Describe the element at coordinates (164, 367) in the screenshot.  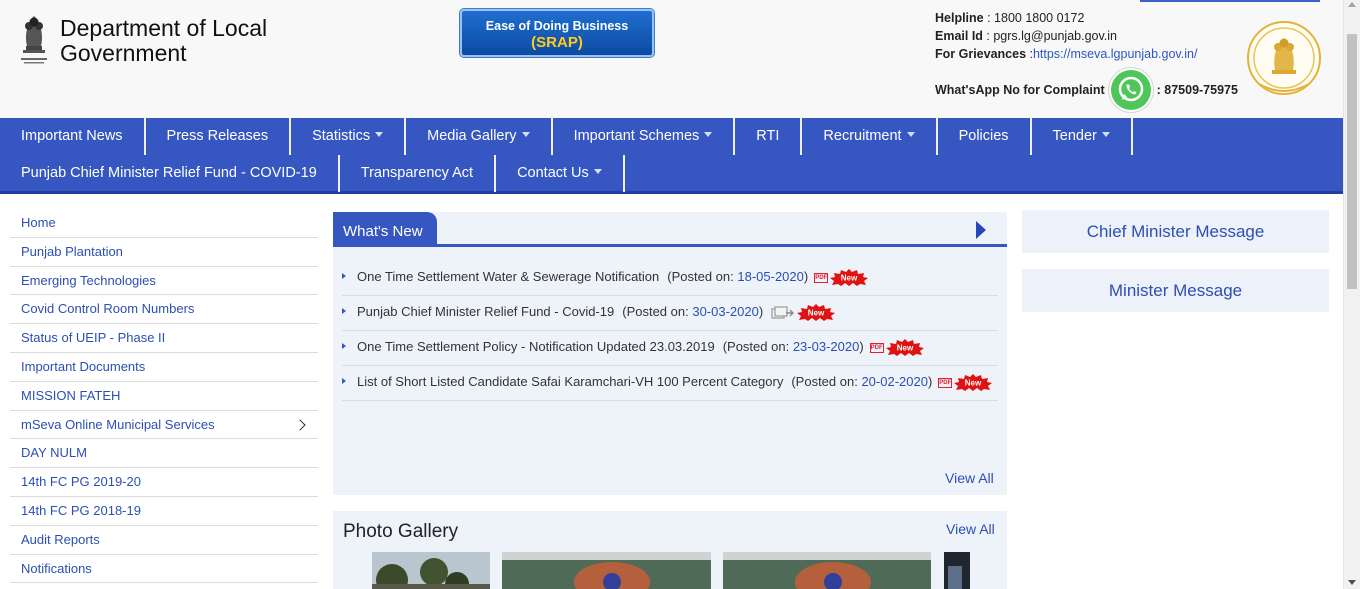
I see `sidebar-item-important-documents: Important Documents` at that location.